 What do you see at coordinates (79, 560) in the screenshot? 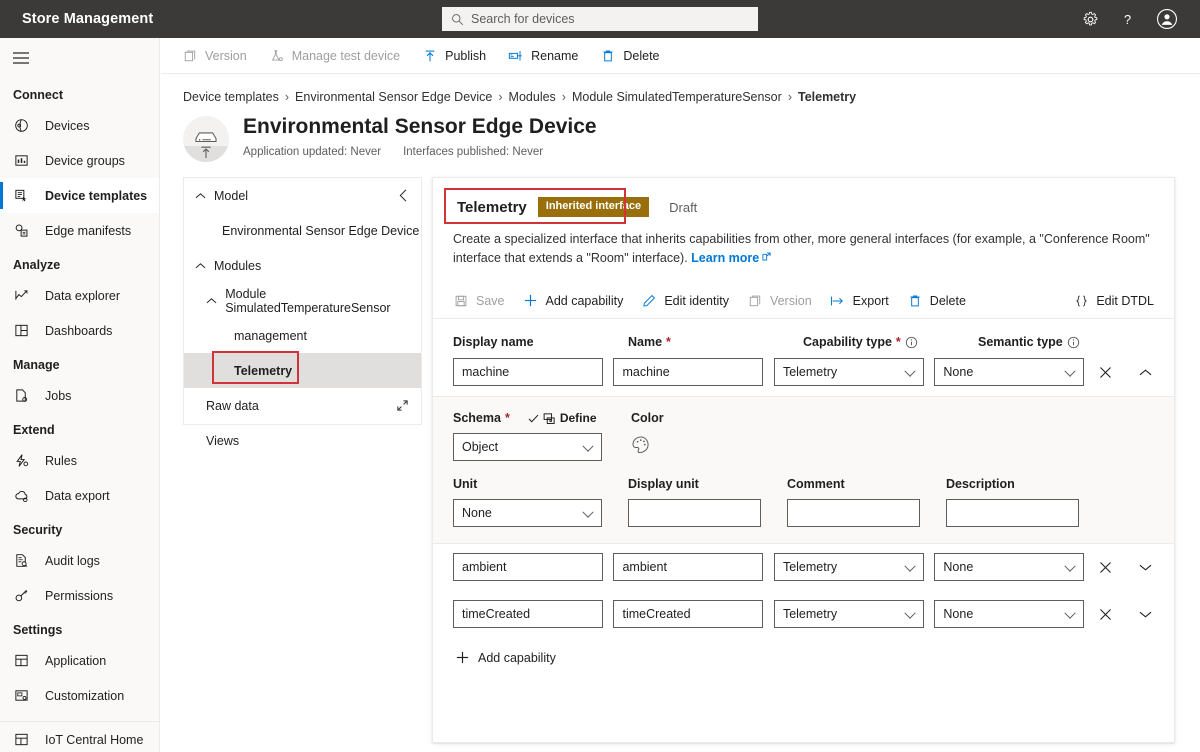
I see `sidebar-item-audit-logs: Audit logs` at bounding box center [79, 560].